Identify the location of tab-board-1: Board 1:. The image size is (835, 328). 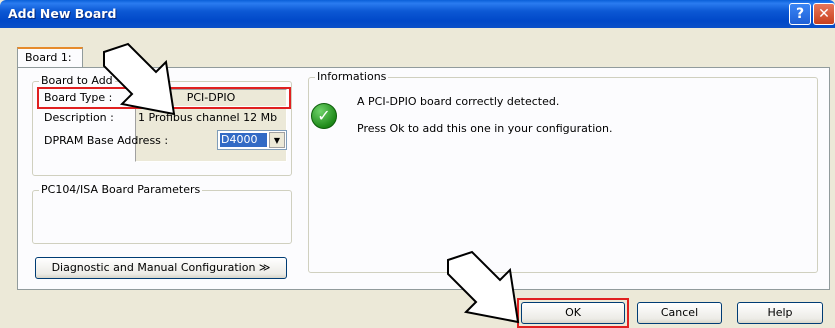
(50, 57).